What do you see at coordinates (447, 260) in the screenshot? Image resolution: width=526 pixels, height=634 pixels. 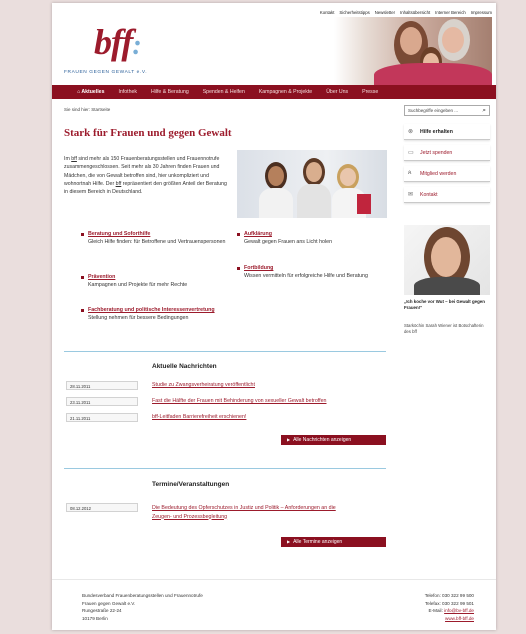 I see `ambassador-portrait` at bounding box center [447, 260].